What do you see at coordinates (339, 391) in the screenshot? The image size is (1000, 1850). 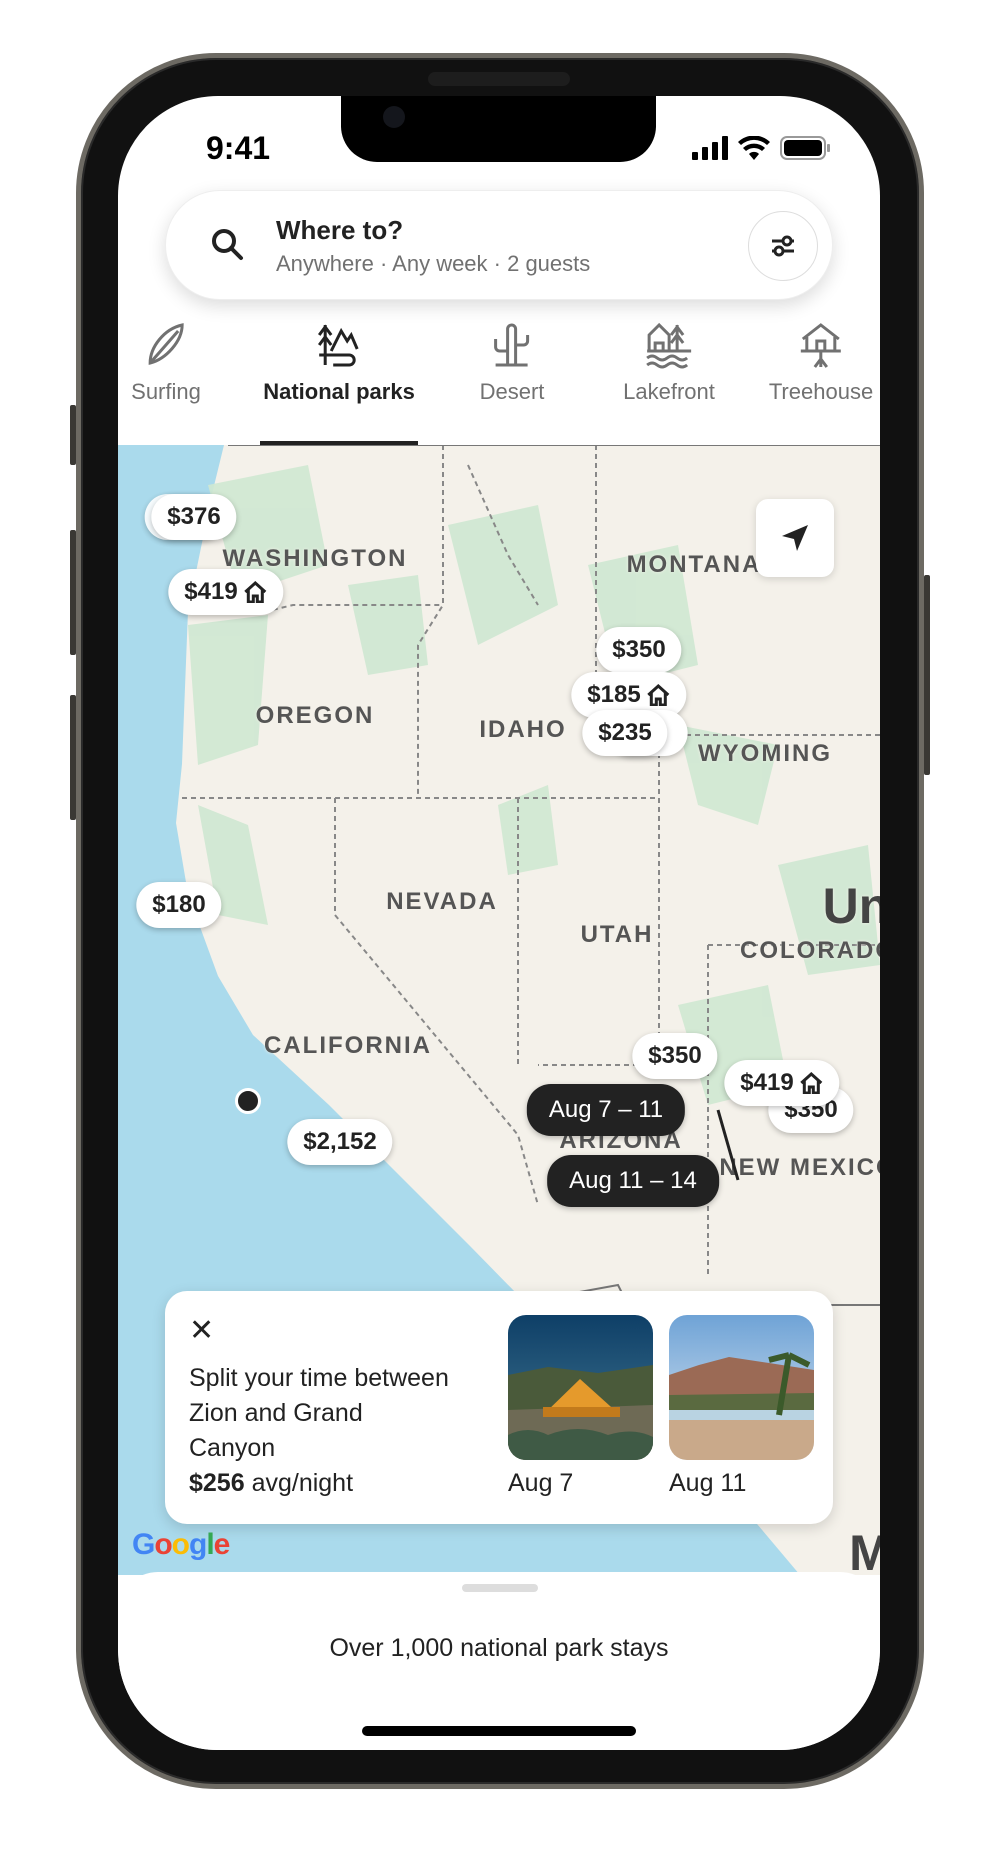 I see `tab-label: National parks` at bounding box center [339, 391].